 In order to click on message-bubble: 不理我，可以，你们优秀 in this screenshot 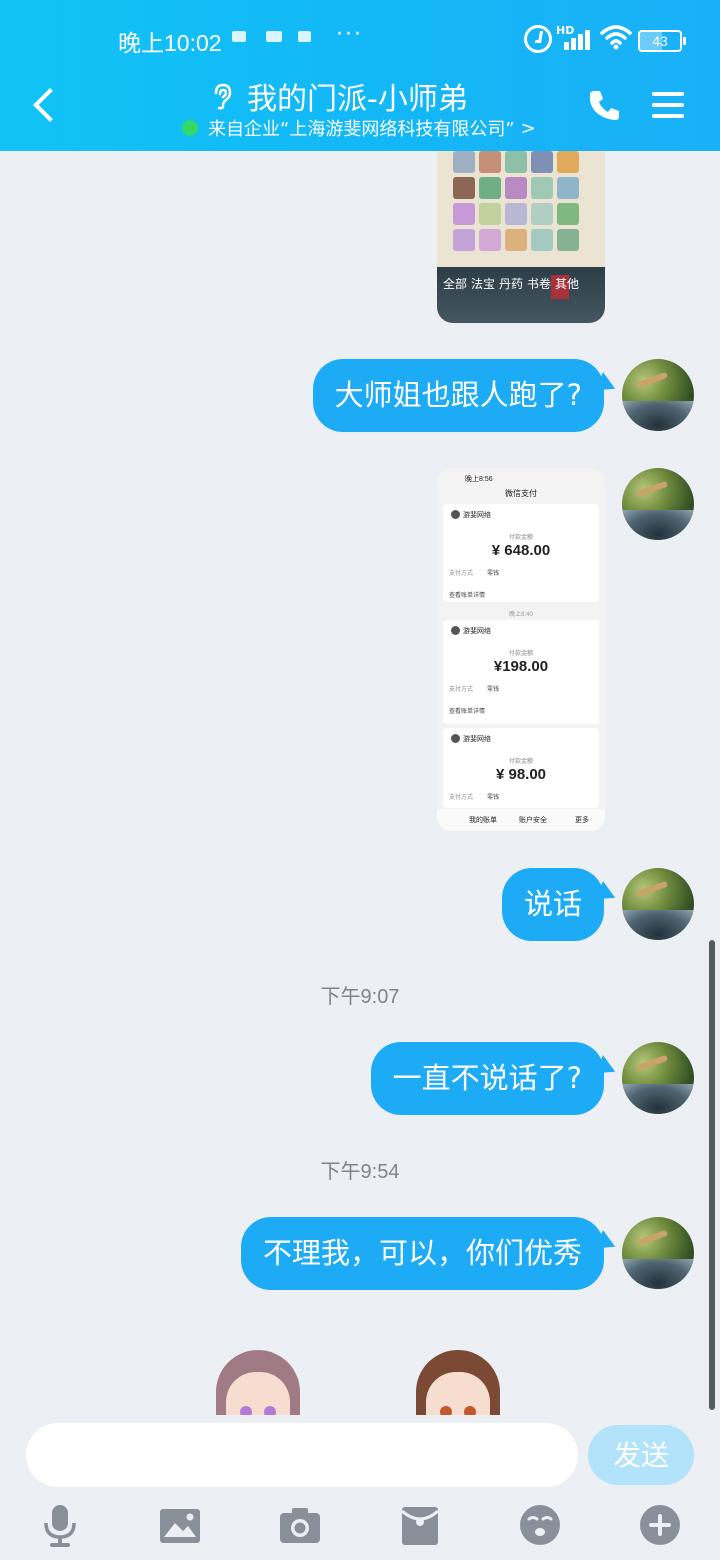, I will do `click(422, 1253)`.